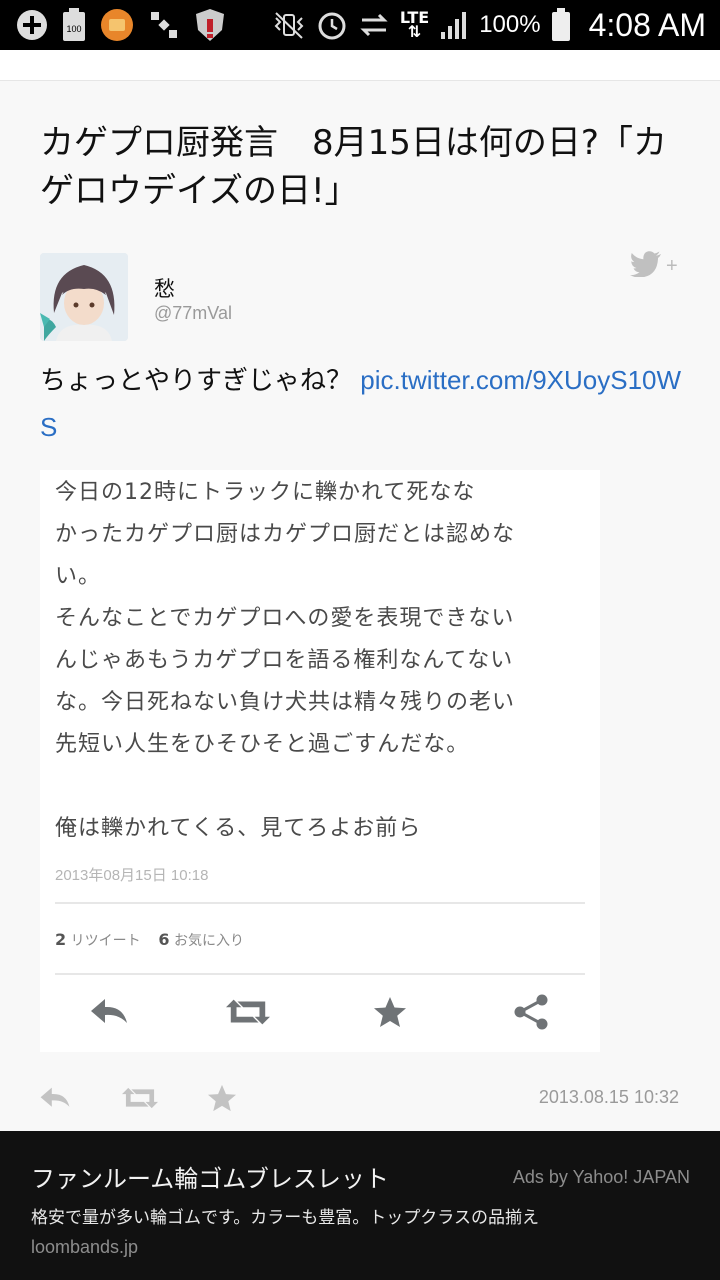  What do you see at coordinates (164, 939) in the screenshot?
I see `favorite-count: 6` at bounding box center [164, 939].